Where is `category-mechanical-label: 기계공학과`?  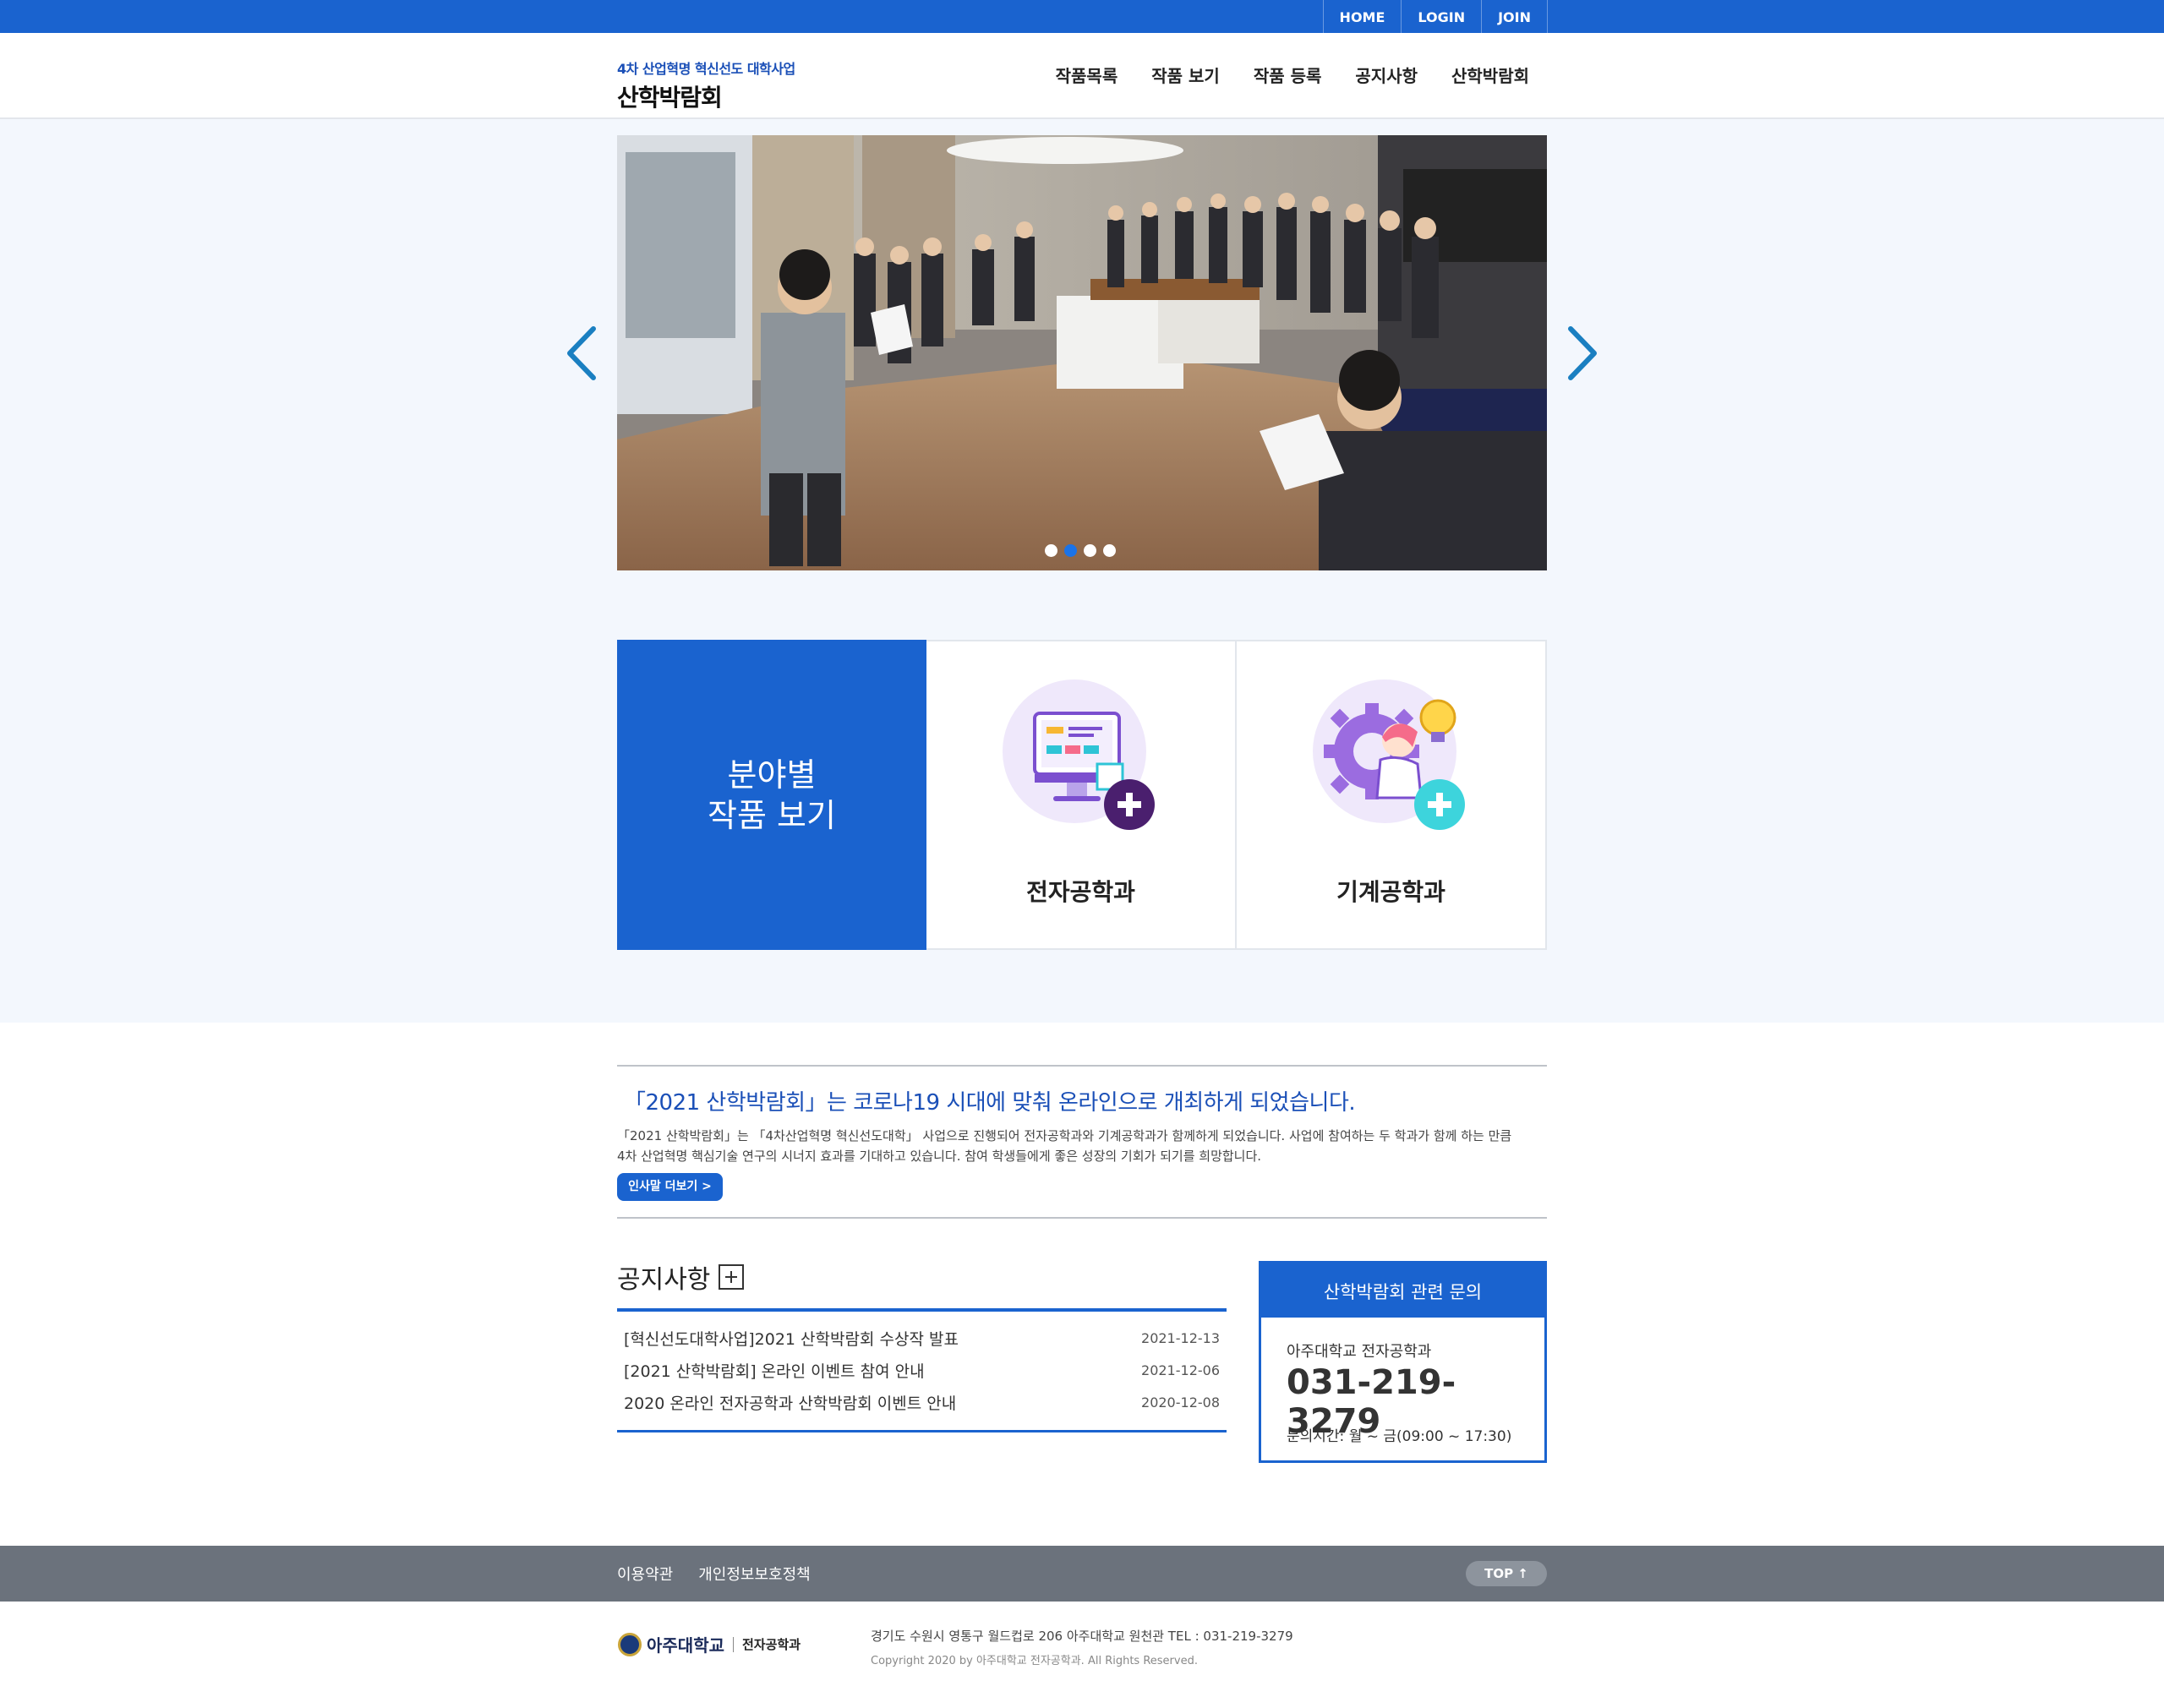
category-mechanical-label: 기계공학과 is located at coordinates (1391, 892).